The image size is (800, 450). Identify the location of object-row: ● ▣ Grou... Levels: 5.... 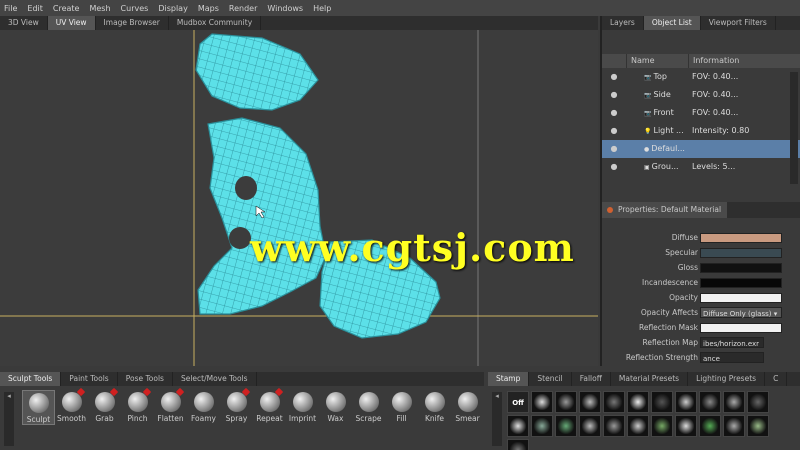
(701, 167).